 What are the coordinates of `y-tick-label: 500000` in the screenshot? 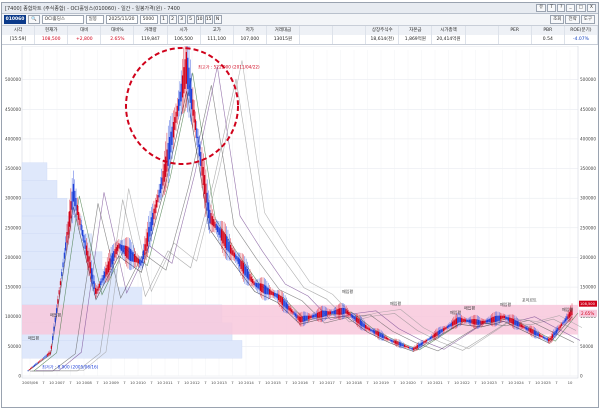 It's located at (13, 79).